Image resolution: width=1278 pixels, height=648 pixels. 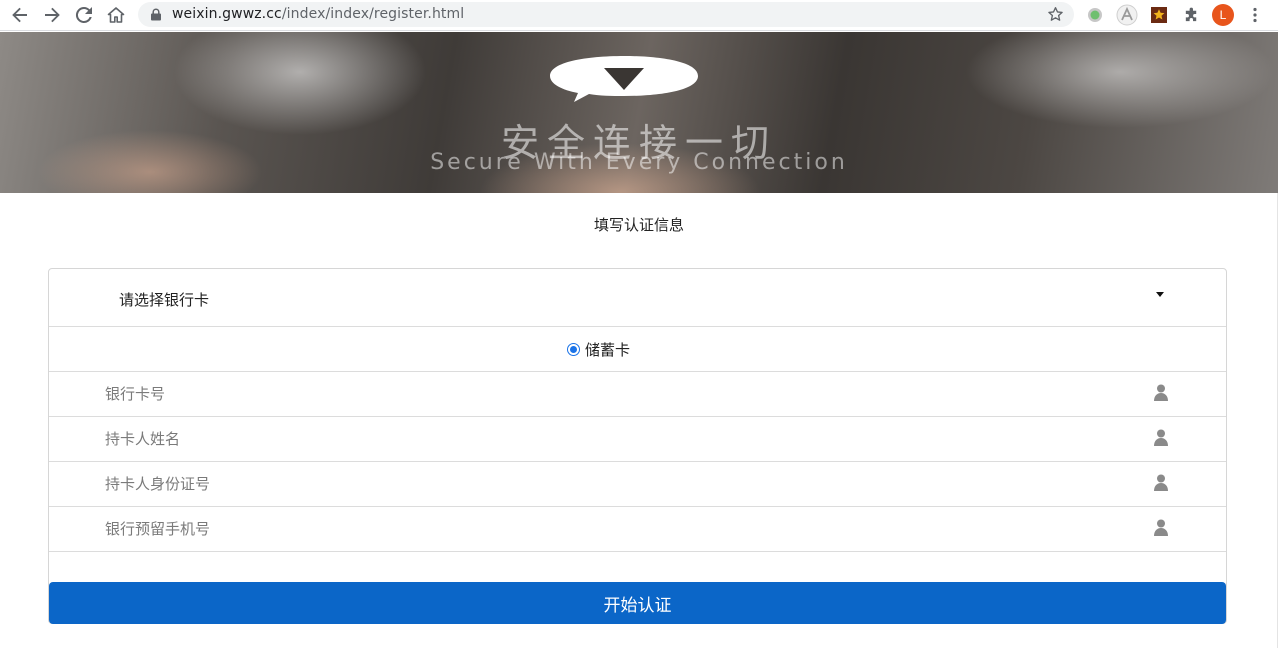 I want to click on bank-select: 请选择银行卡, so click(x=637, y=298).